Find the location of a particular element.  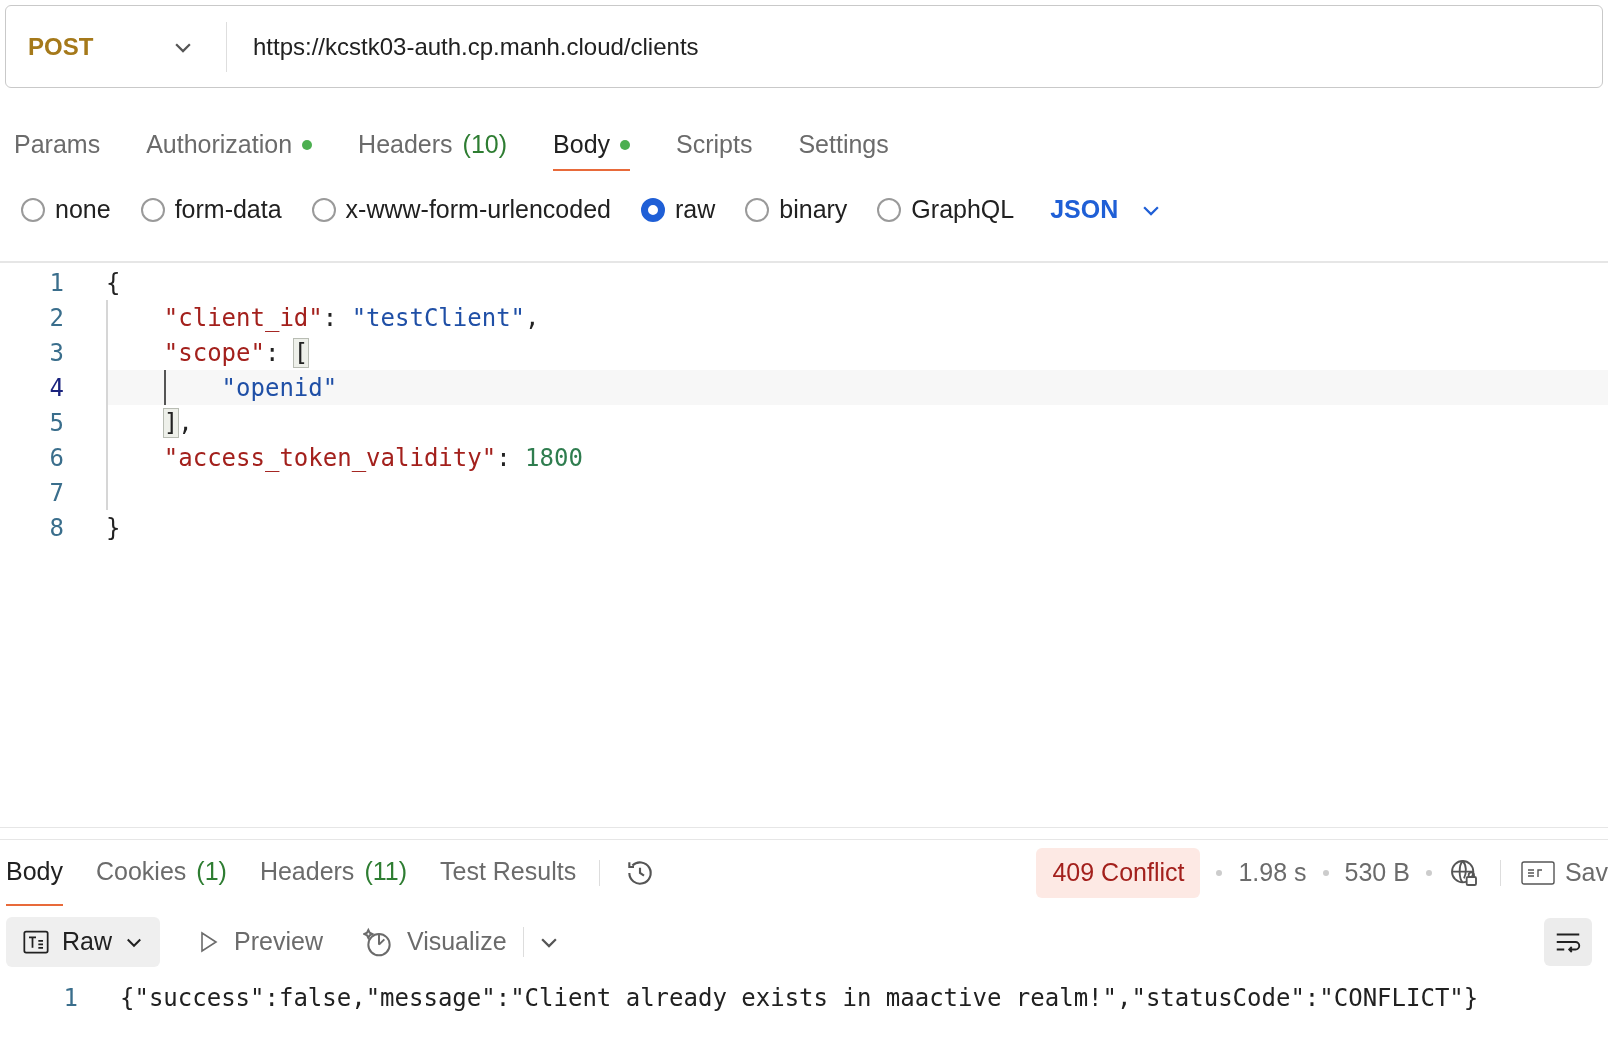

code-line: { is located at coordinates (113, 283).